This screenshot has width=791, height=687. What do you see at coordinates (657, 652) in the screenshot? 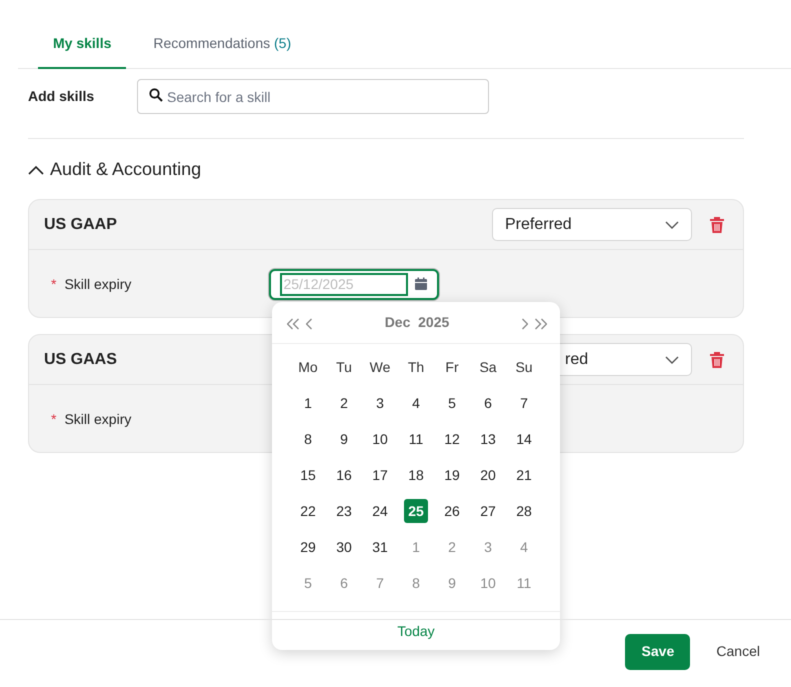
I see `save-button: Save` at bounding box center [657, 652].